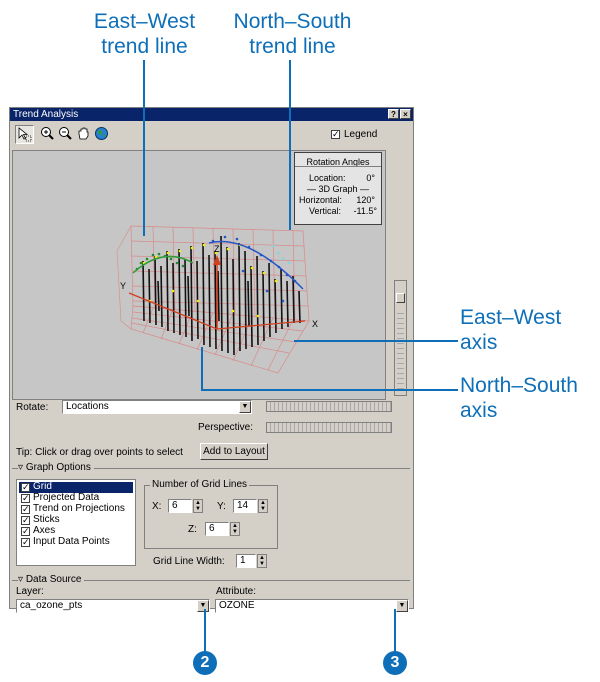 Image resolution: width=600 pixels, height=682 pixels. Describe the element at coordinates (329, 427) in the screenshot. I see `perspective-slider` at that location.